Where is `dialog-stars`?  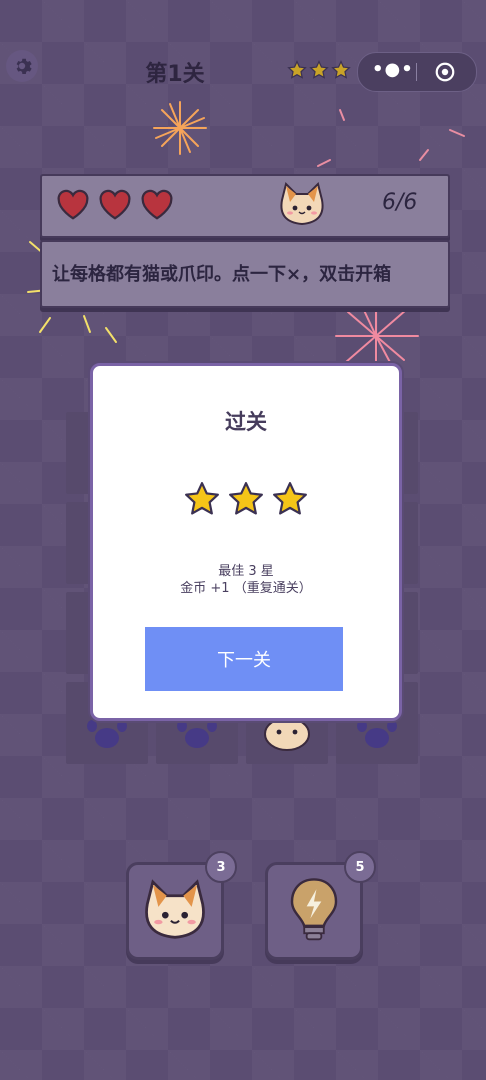 dialog-stars is located at coordinates (246, 499).